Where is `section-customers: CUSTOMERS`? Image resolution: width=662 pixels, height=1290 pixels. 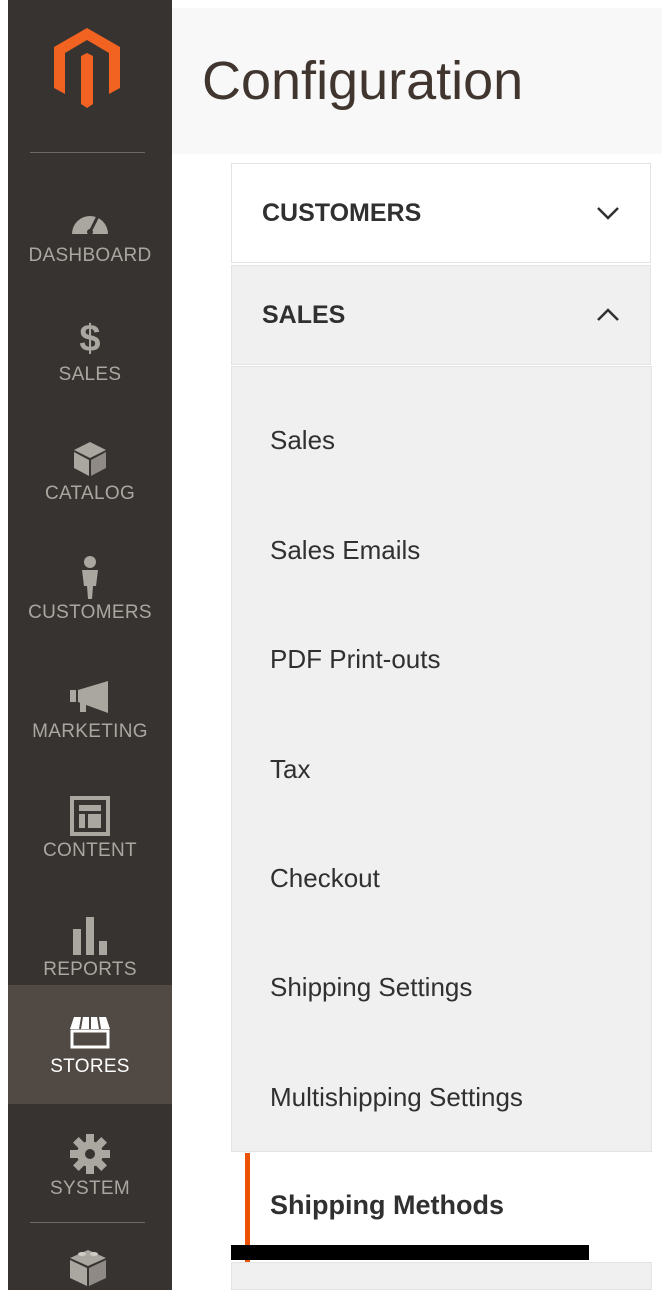 section-customers: CUSTOMERS is located at coordinates (441, 213).